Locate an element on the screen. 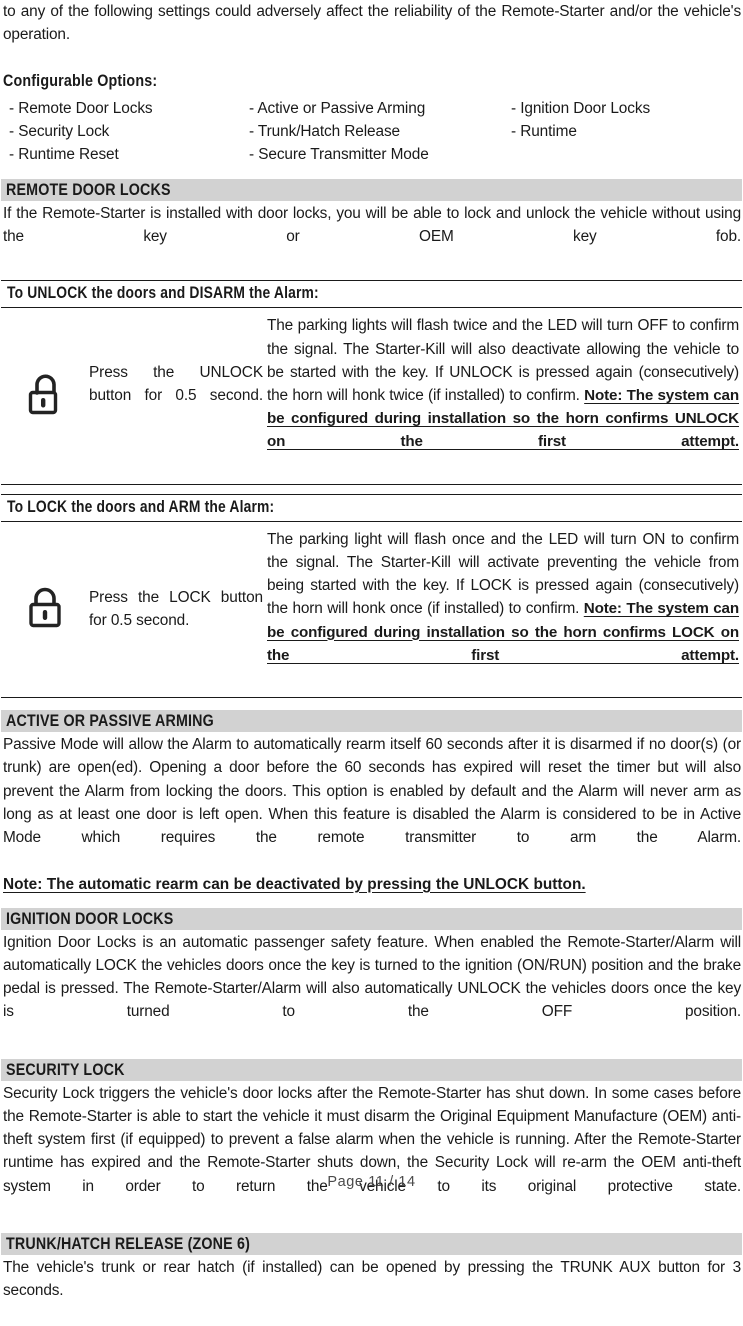 The image size is (743, 1326). lock-caption-text: To LOCK the doors and ARM the Alarm: is located at coordinates (141, 506).